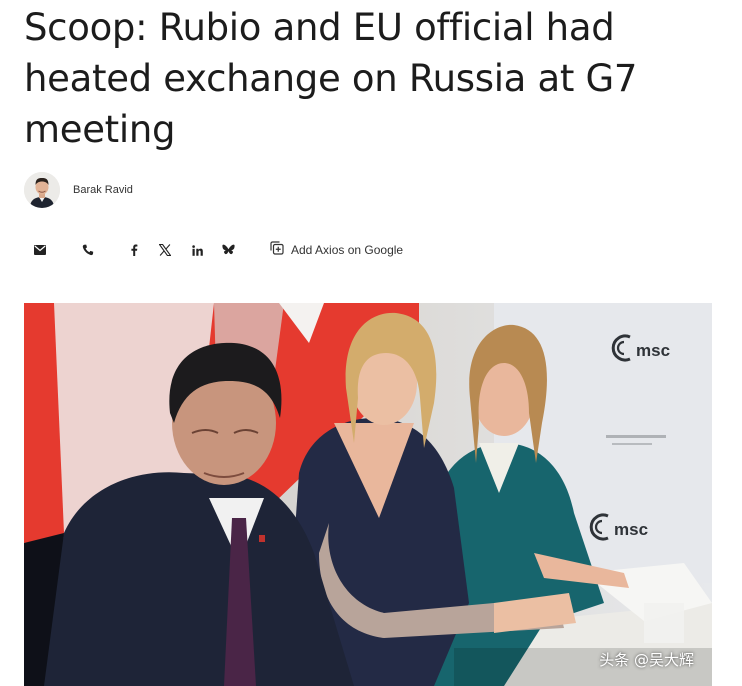 The height and width of the screenshot is (686, 742). I want to click on bluesky-icon, so click(228, 250).